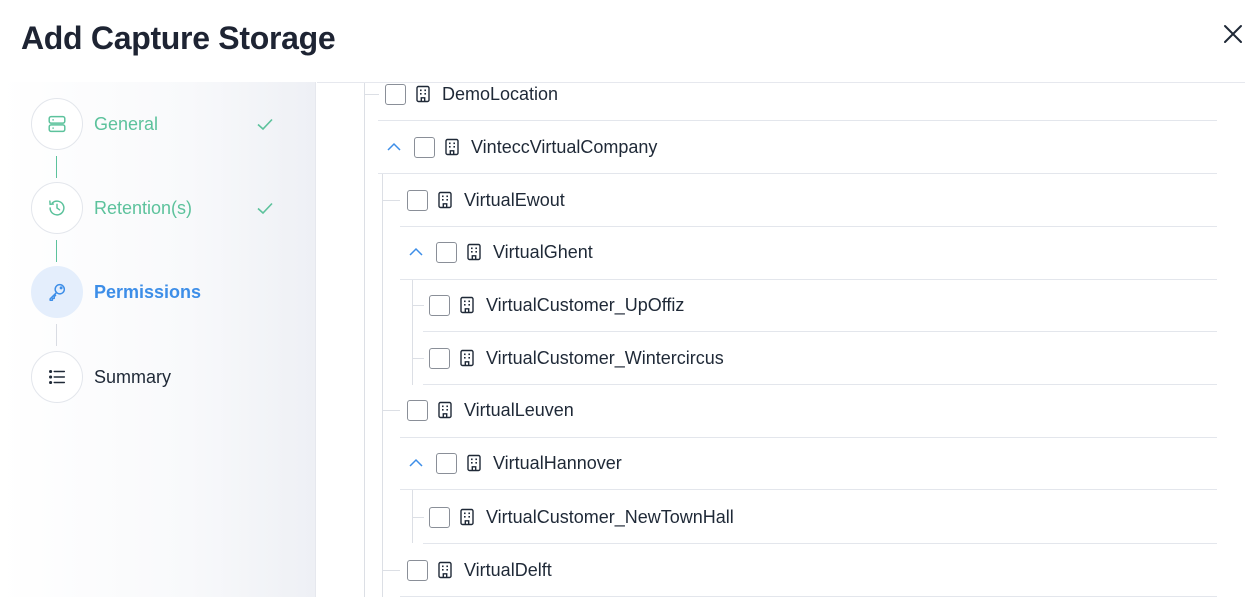  Describe the element at coordinates (500, 93) in the screenshot. I see `node-label: DemoLocation` at that location.